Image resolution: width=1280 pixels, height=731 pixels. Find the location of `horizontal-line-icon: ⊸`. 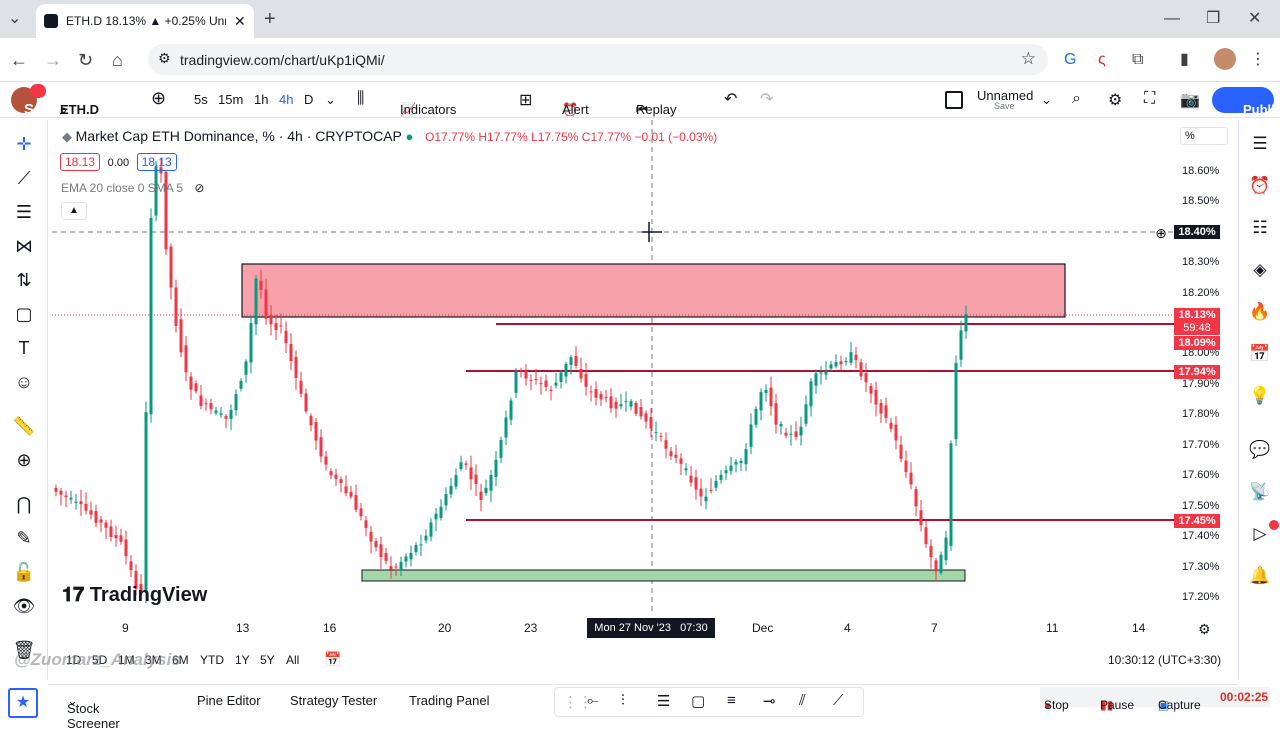

horizontal-line-icon: ⊸ is located at coordinates (769, 701).